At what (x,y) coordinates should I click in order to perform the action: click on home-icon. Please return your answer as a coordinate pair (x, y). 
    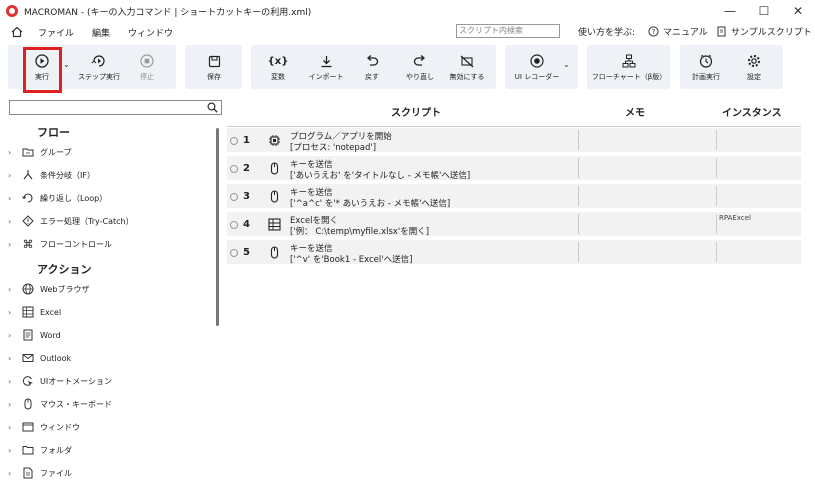
    Looking at the image, I should click on (17, 32).